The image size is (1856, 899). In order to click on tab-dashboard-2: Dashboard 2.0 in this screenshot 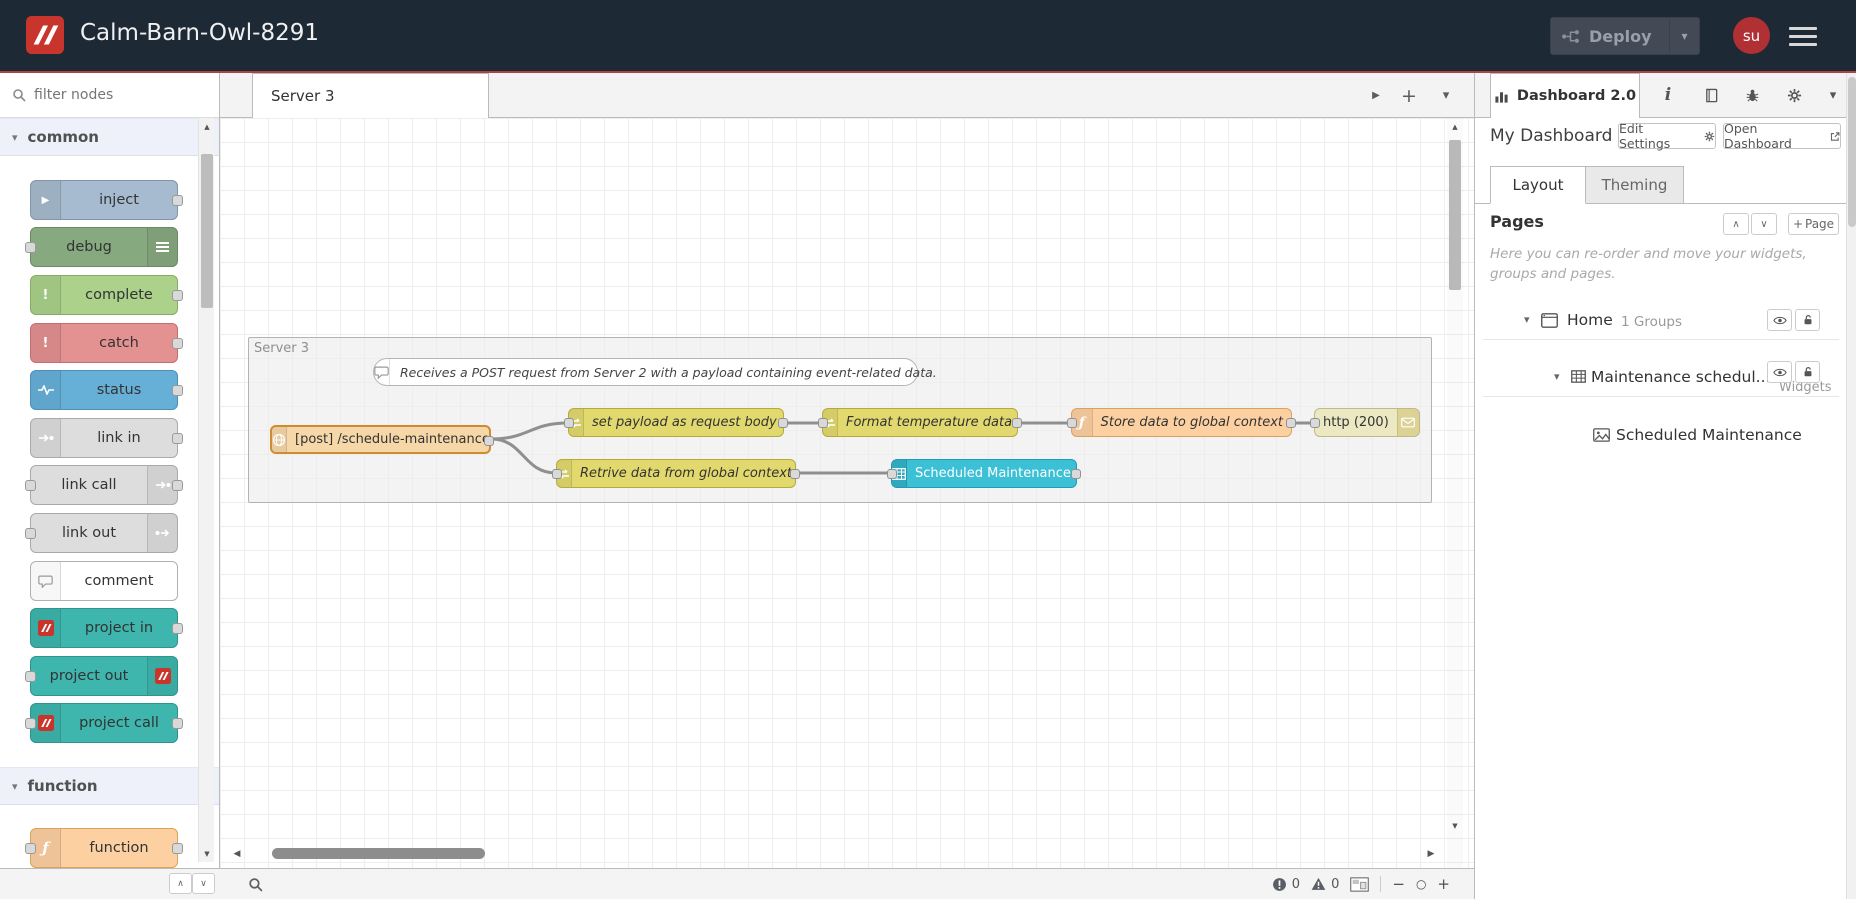, I will do `click(1565, 95)`.